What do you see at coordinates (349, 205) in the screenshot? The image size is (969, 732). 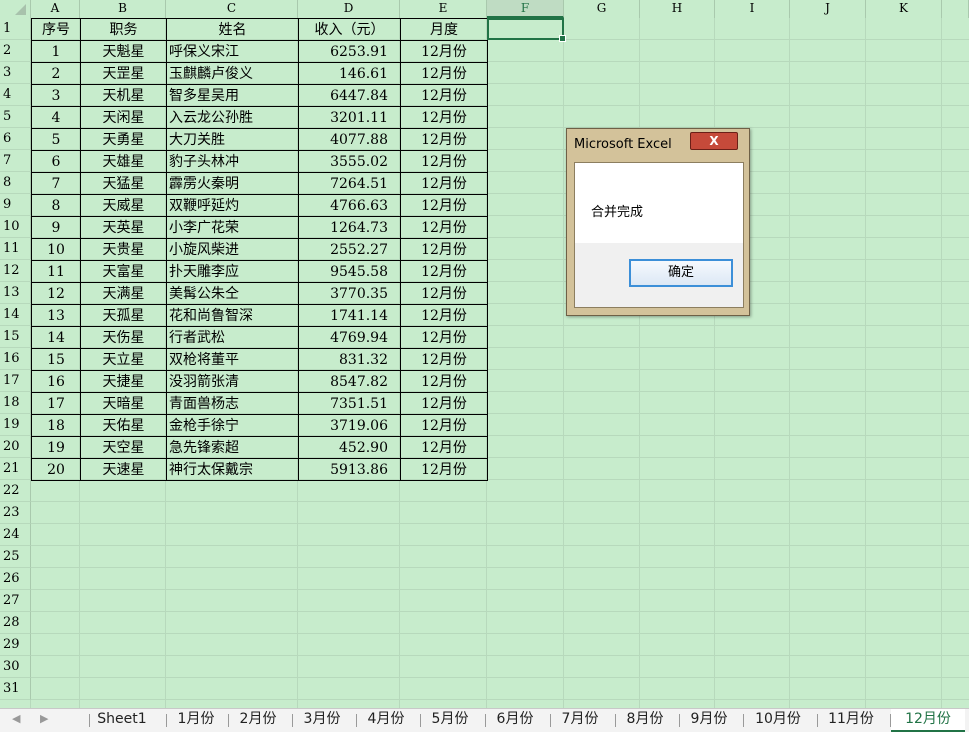 I see `table-cell: 4766.63` at bounding box center [349, 205].